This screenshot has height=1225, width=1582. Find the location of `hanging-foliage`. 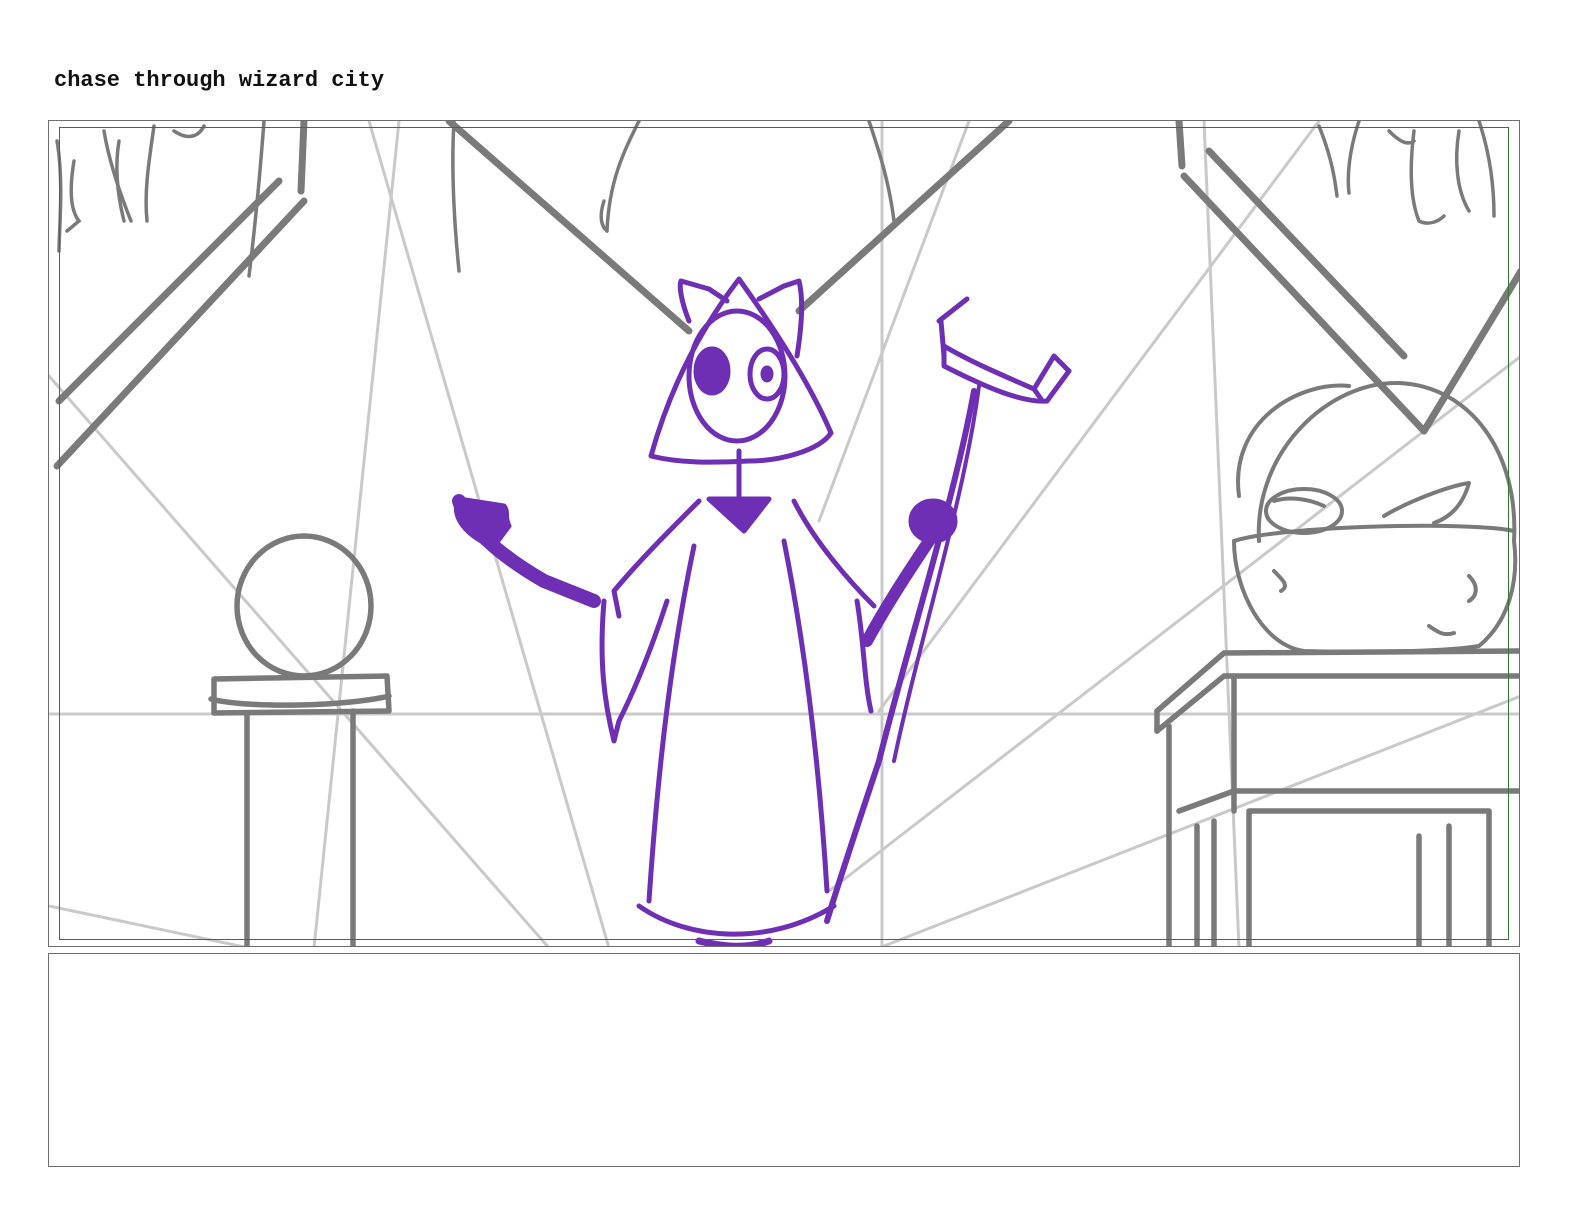

hanging-foliage is located at coordinates (775, 199).